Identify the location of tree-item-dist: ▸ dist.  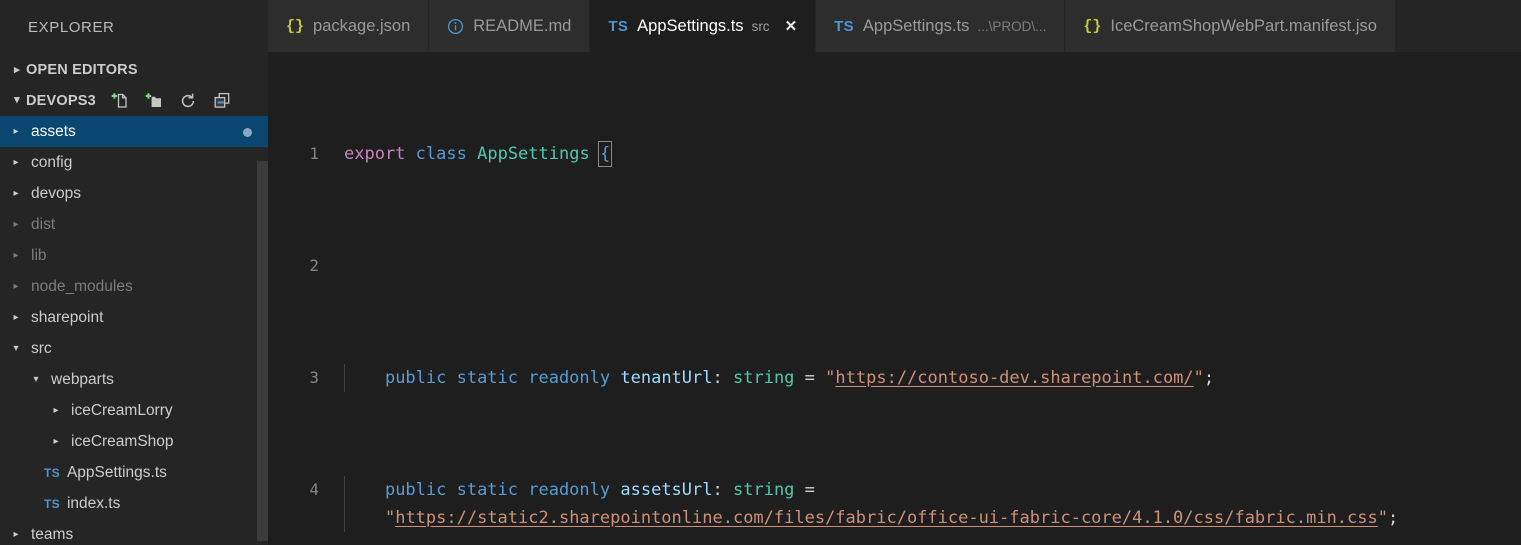
(134, 224).